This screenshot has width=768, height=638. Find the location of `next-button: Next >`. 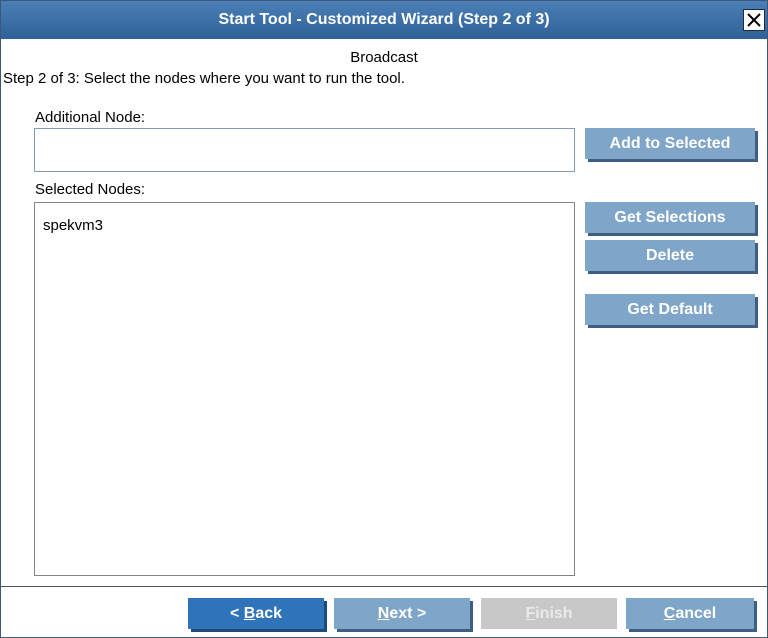

next-button: Next > is located at coordinates (402, 613).